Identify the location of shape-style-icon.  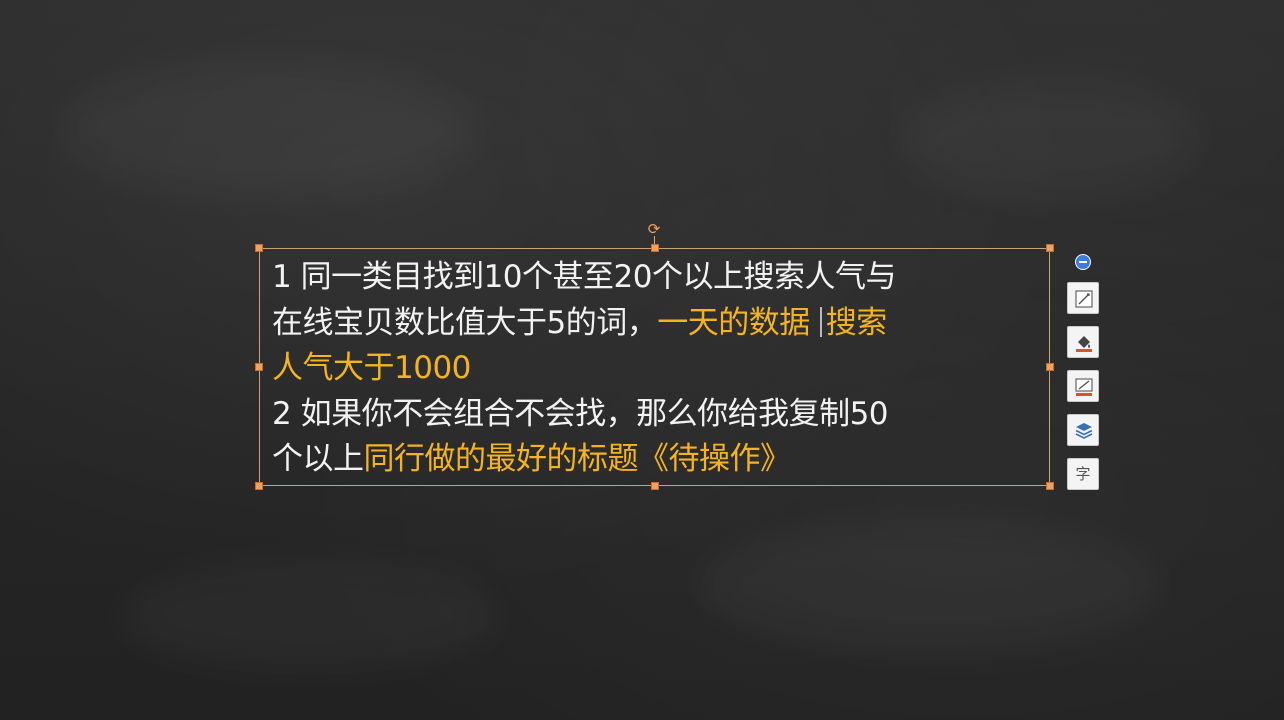
(1084, 299).